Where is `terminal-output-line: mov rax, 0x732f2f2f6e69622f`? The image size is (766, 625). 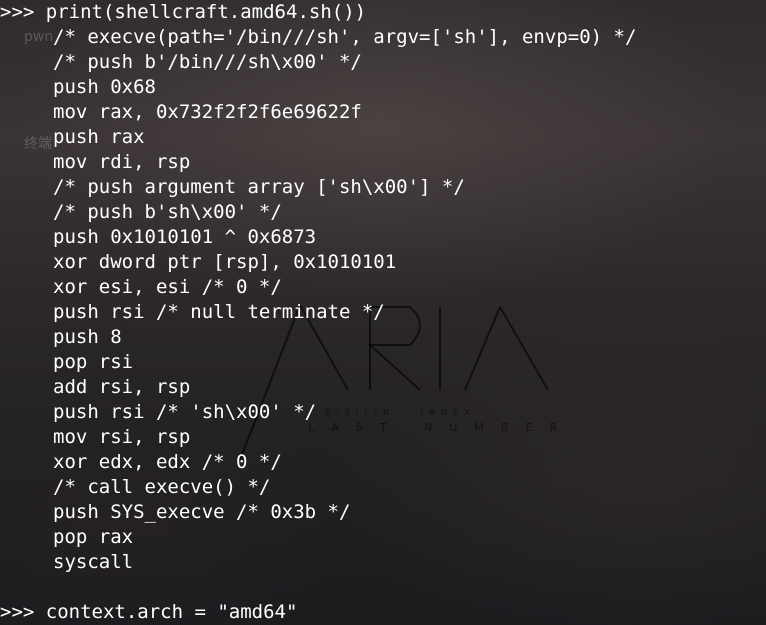
terminal-output-line: mov rax, 0x732f2f2f6e69622f is located at coordinates (207, 112).